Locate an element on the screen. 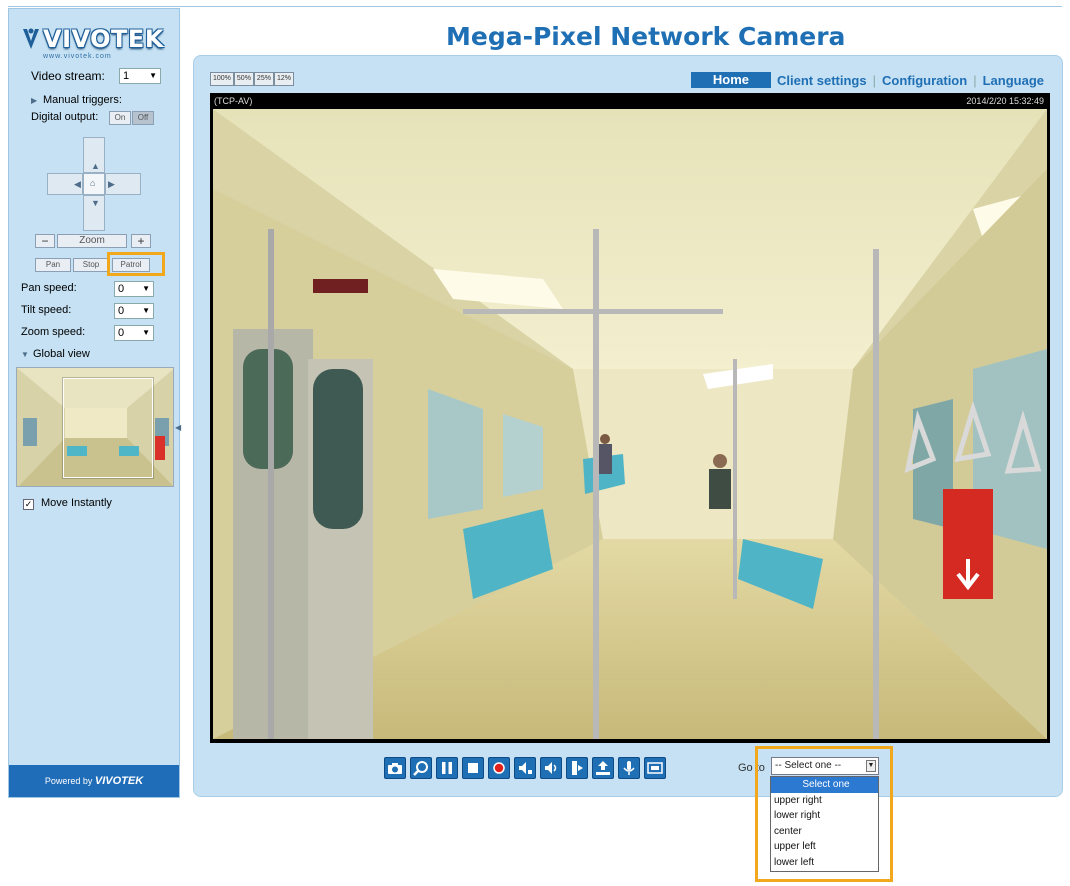 The height and width of the screenshot is (886, 1070). talk-button is located at coordinates (577, 768).